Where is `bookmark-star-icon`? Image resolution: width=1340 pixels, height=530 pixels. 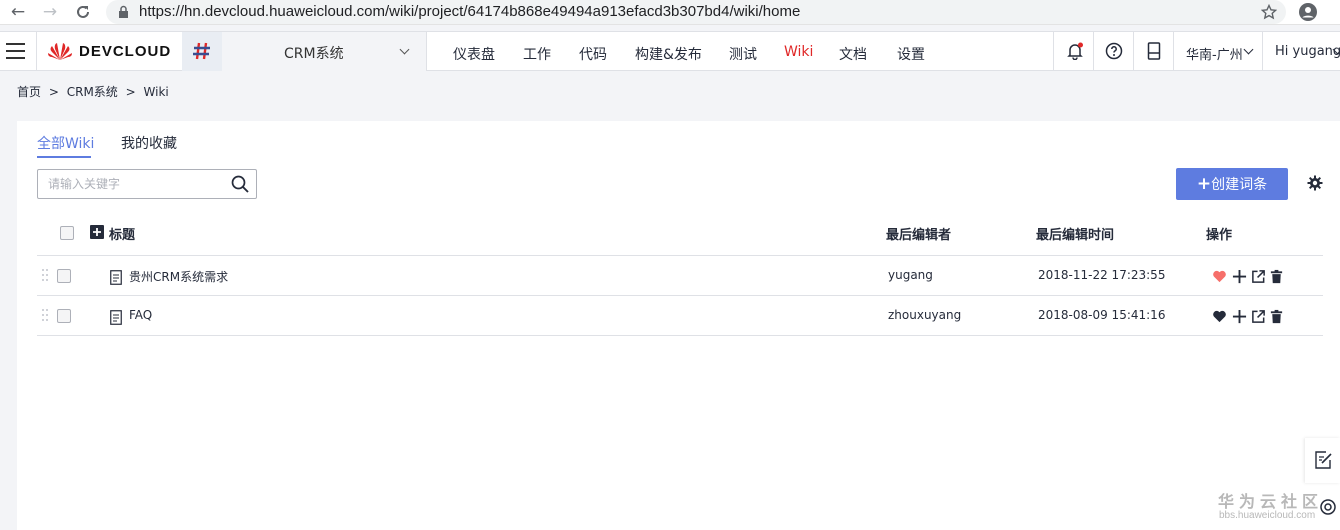
bookmark-star-icon is located at coordinates (1269, 12).